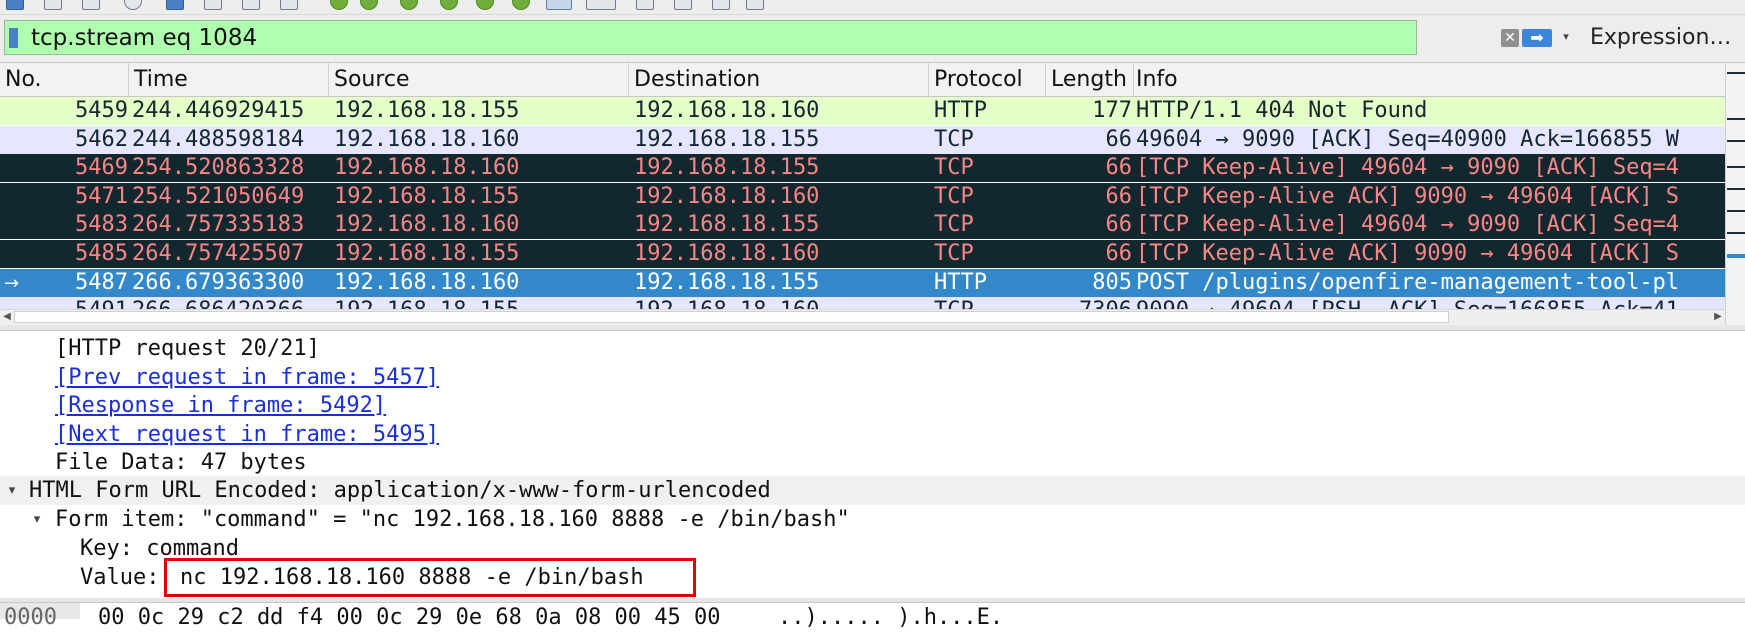  Describe the element at coordinates (175, 5) in the screenshot. I see `find-packet-icon` at that location.